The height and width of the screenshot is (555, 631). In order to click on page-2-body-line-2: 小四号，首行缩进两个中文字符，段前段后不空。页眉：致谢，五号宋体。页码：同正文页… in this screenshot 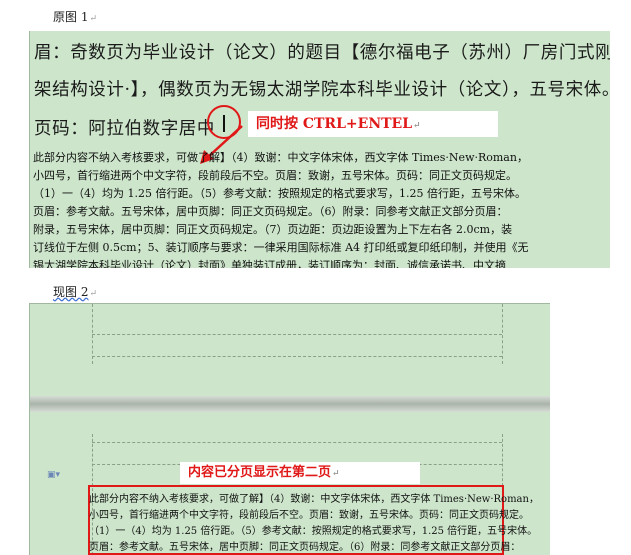, I will do `click(309, 515)`.